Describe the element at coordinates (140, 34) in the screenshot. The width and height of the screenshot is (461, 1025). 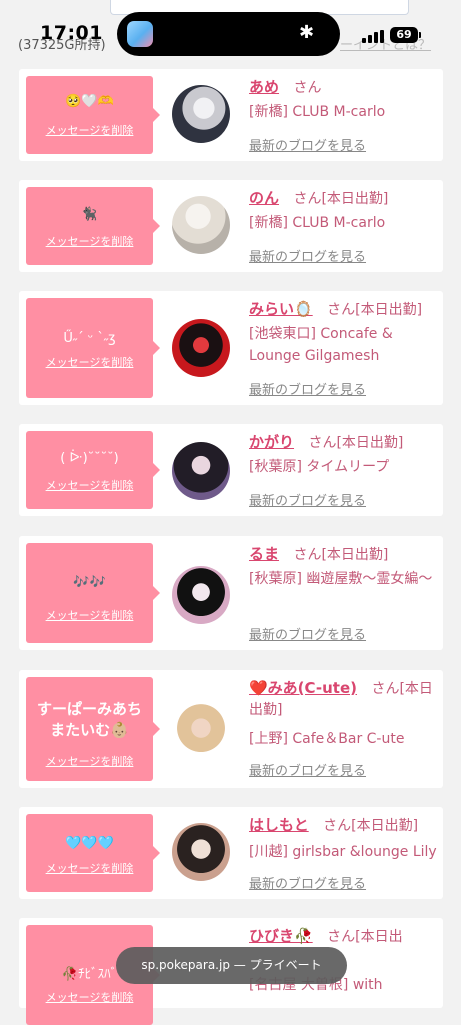
I see `app-icon` at that location.